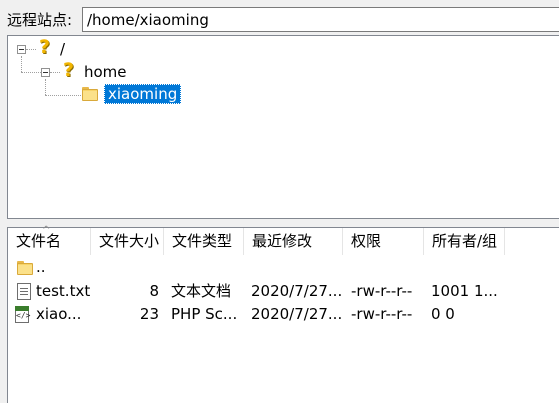 The width and height of the screenshot is (559, 403). I want to click on column-header-modified: 最近修改, so click(293, 241).